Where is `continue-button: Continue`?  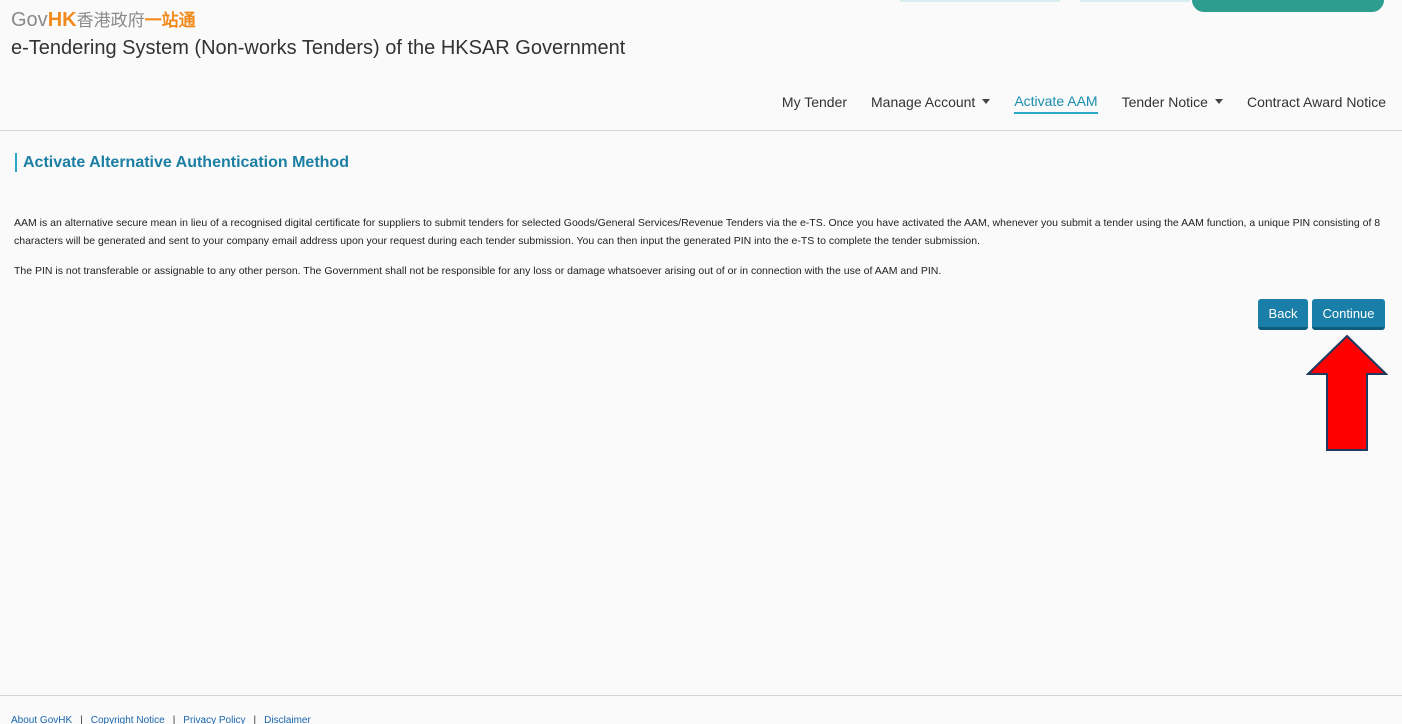
continue-button: Continue is located at coordinates (1348, 314).